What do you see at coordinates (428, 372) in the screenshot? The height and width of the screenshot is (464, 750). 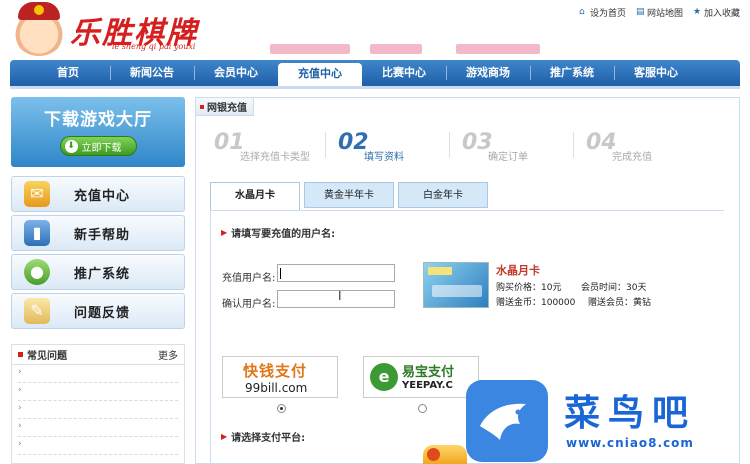 I see `pay-yeepay-name: 易宝支付` at bounding box center [428, 372].